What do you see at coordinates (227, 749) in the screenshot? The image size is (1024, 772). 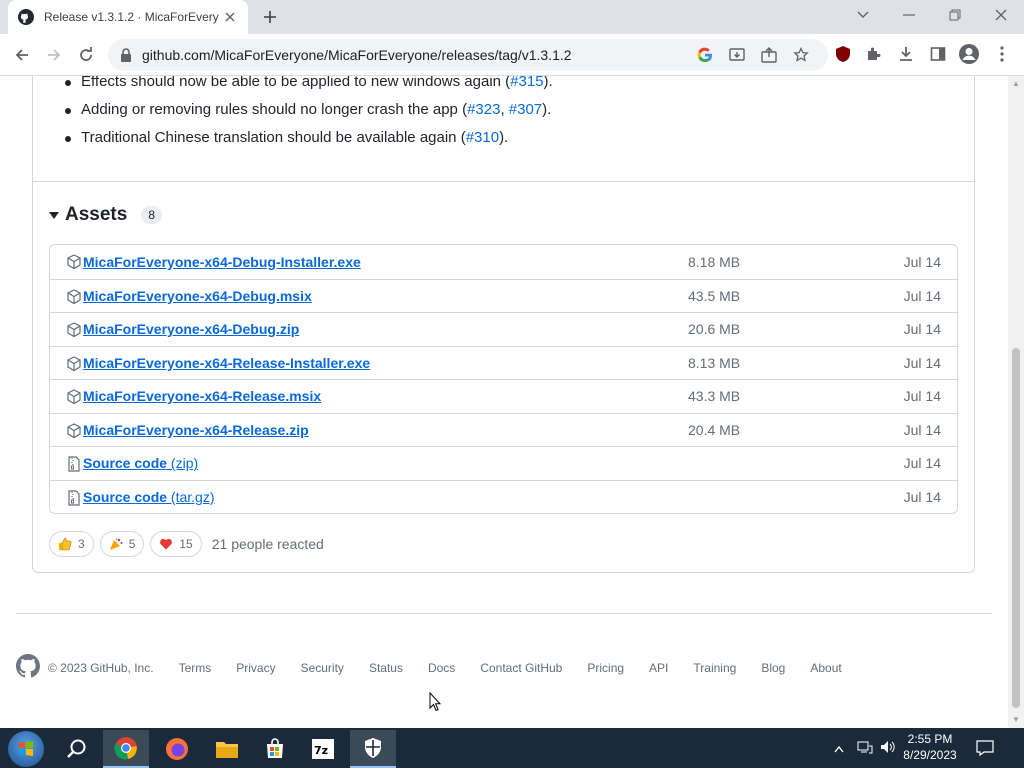 I see `file-explorer-taskbar-icon` at bounding box center [227, 749].